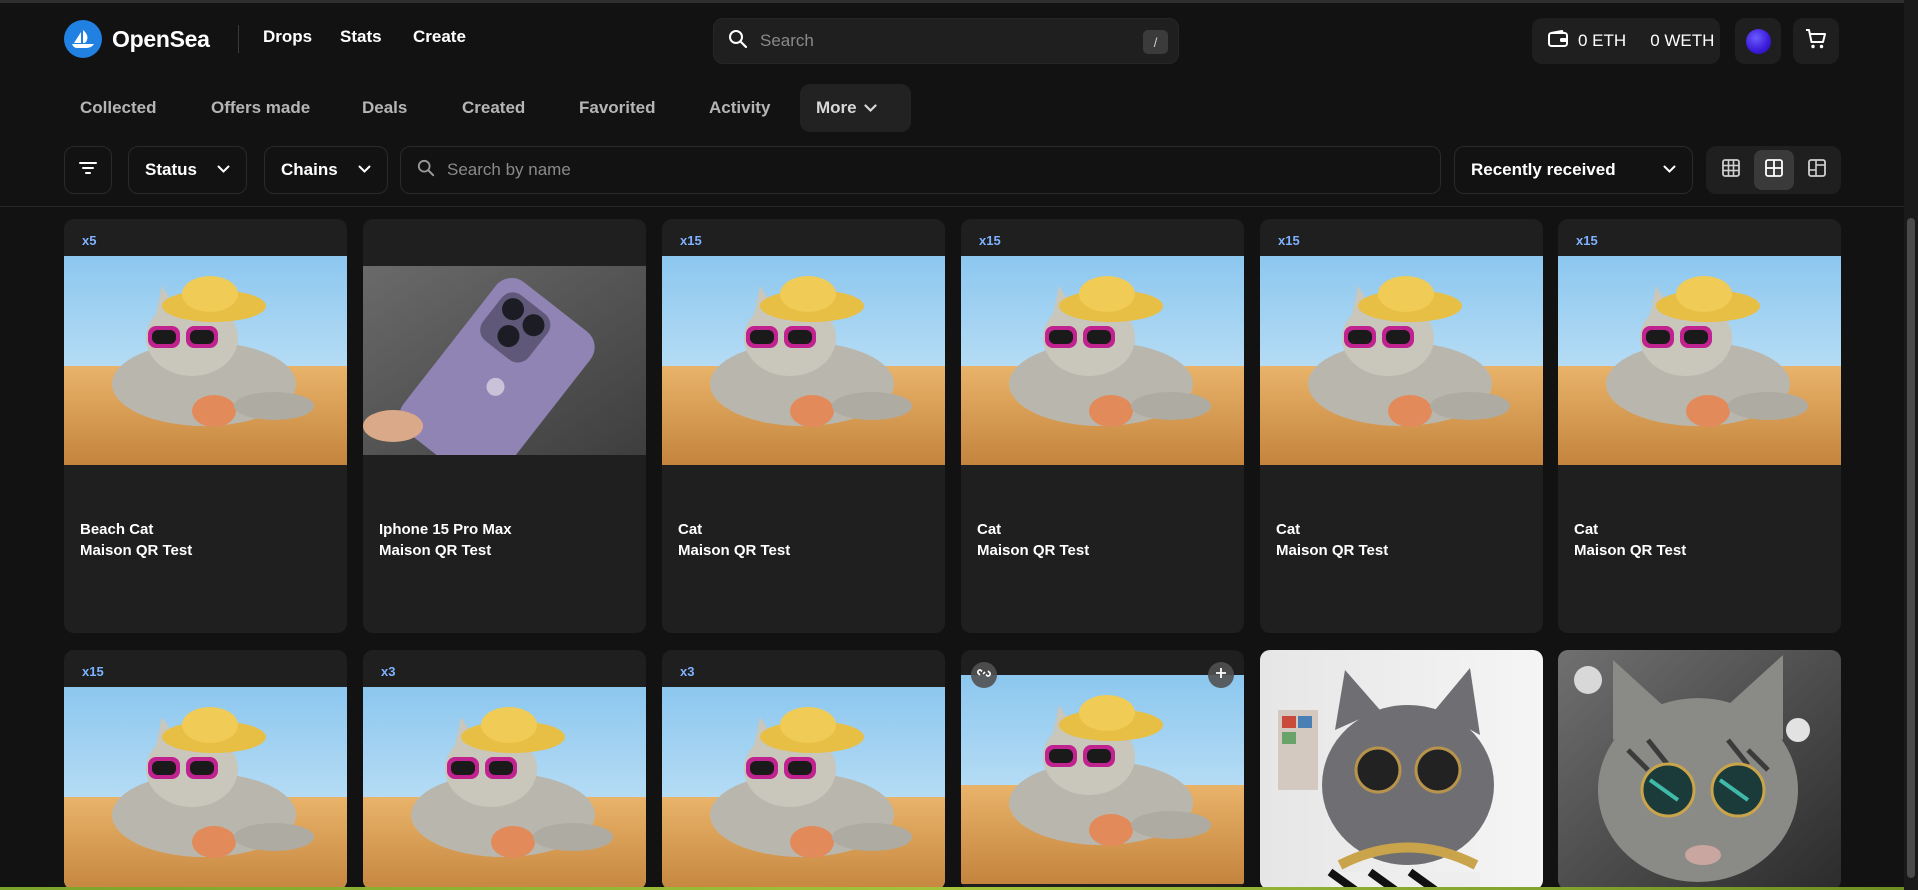 Image resolution: width=1918 pixels, height=890 pixels. I want to click on eth-balance: 0 ETH, so click(1602, 40).